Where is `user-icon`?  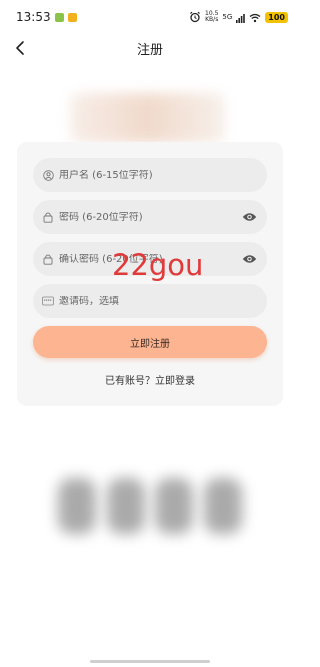
user-icon is located at coordinates (48, 175).